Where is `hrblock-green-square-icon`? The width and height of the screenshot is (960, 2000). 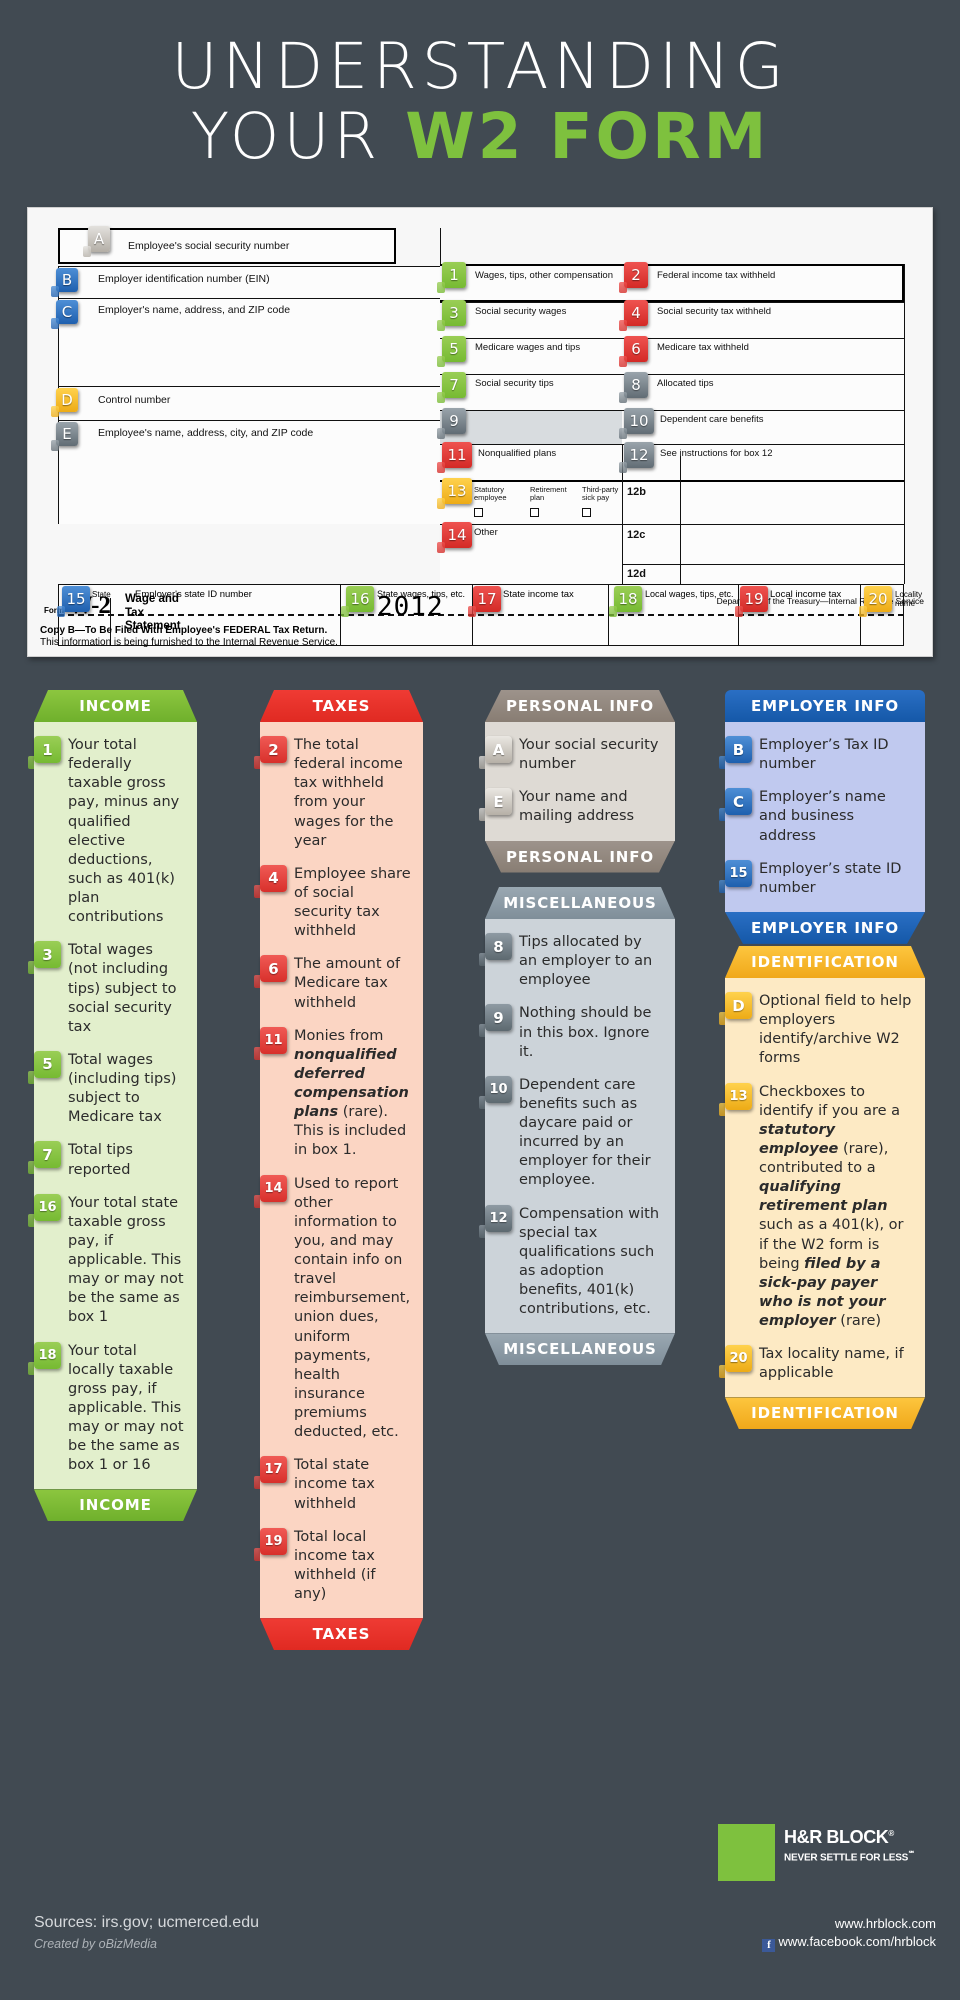 hrblock-green-square-icon is located at coordinates (746, 1852).